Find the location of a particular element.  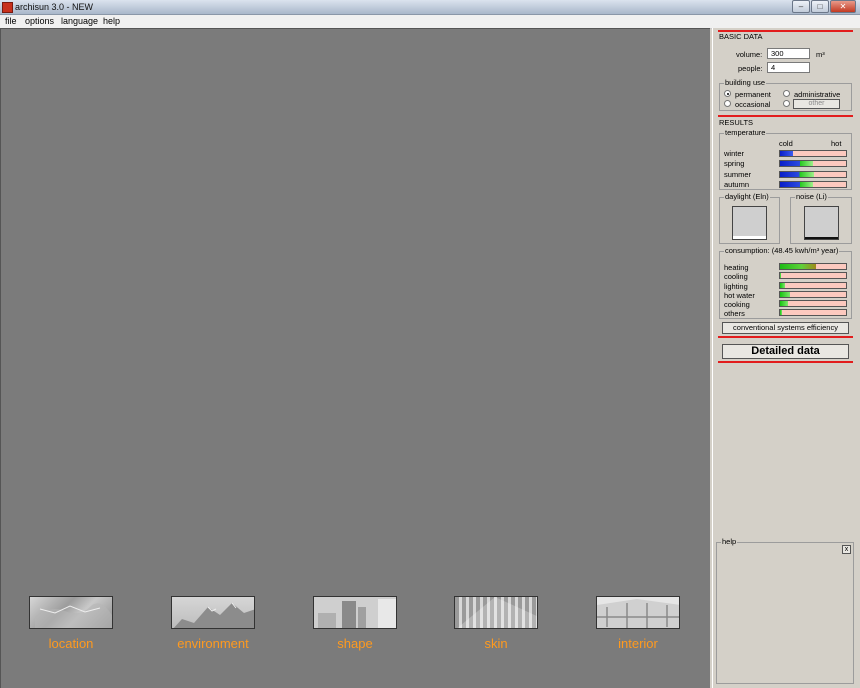

menu-options: options is located at coordinates (39, 21).